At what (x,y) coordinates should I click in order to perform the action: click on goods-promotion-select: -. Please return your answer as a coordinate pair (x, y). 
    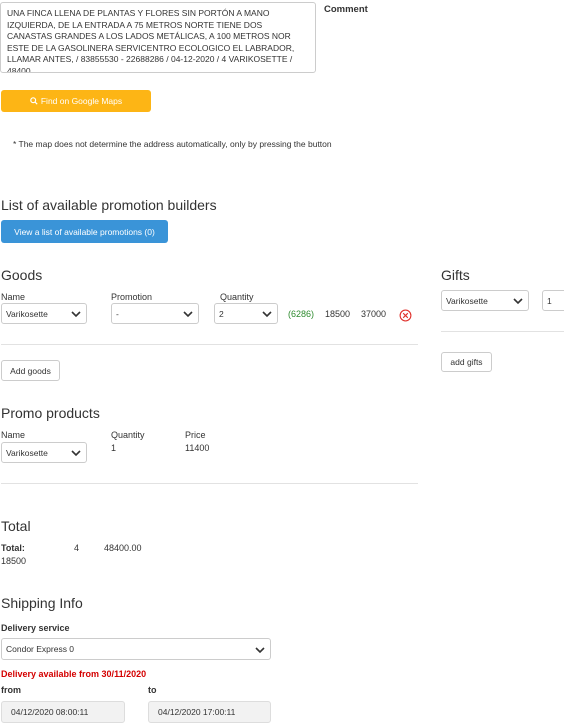
    Looking at the image, I should click on (155, 313).